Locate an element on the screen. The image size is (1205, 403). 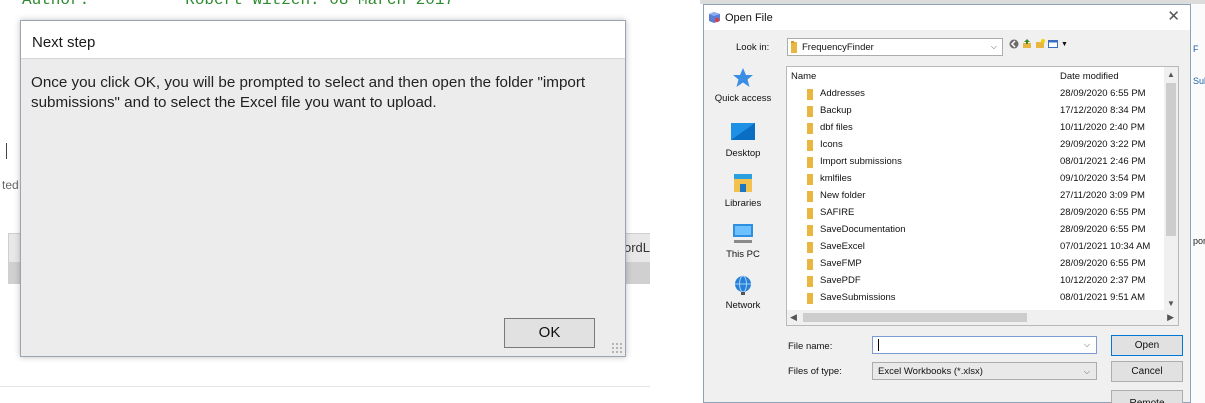
horizontal-scrollbar: ◀ ▶ is located at coordinates (982, 317).